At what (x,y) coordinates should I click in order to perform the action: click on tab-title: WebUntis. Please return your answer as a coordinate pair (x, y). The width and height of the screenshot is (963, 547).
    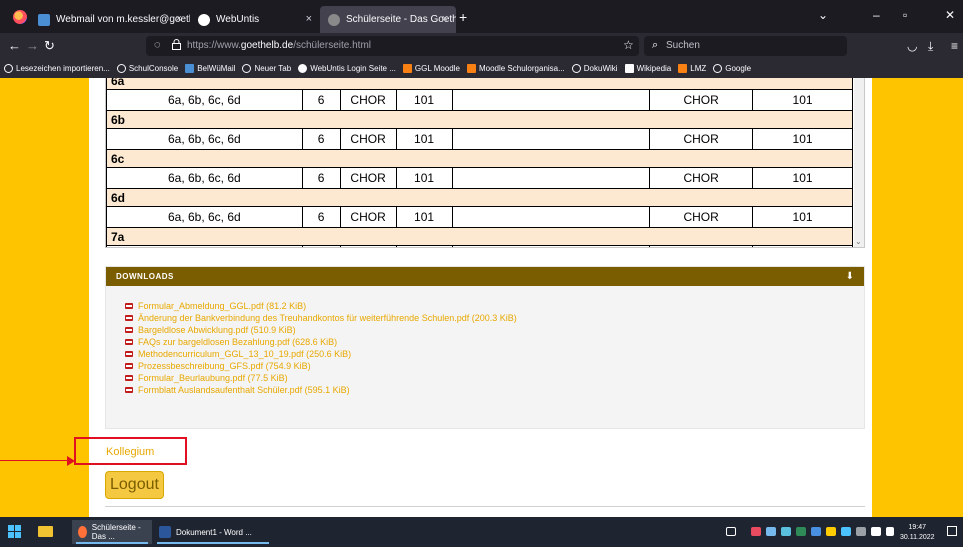
    Looking at the image, I should click on (238, 19).